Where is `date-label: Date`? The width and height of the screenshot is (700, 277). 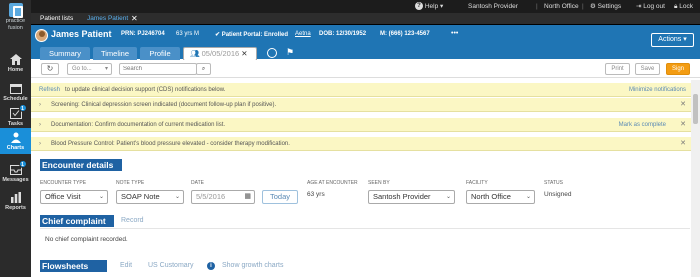 date-label: Date is located at coordinates (197, 183).